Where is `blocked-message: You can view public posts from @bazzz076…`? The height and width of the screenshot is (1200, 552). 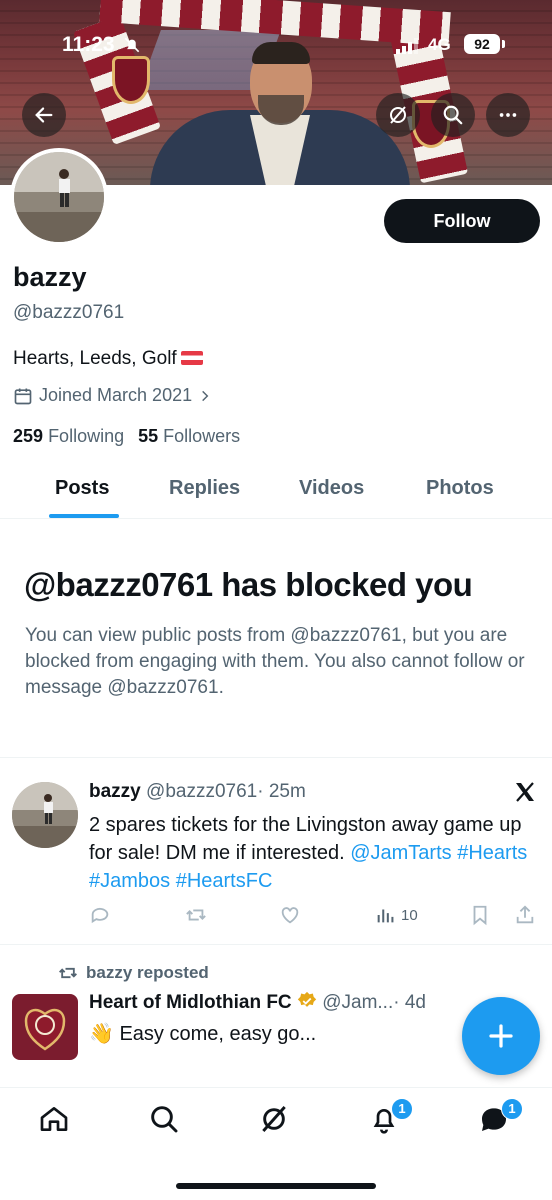 blocked-message: You can view public posts from @bazzz076… is located at coordinates (275, 661).